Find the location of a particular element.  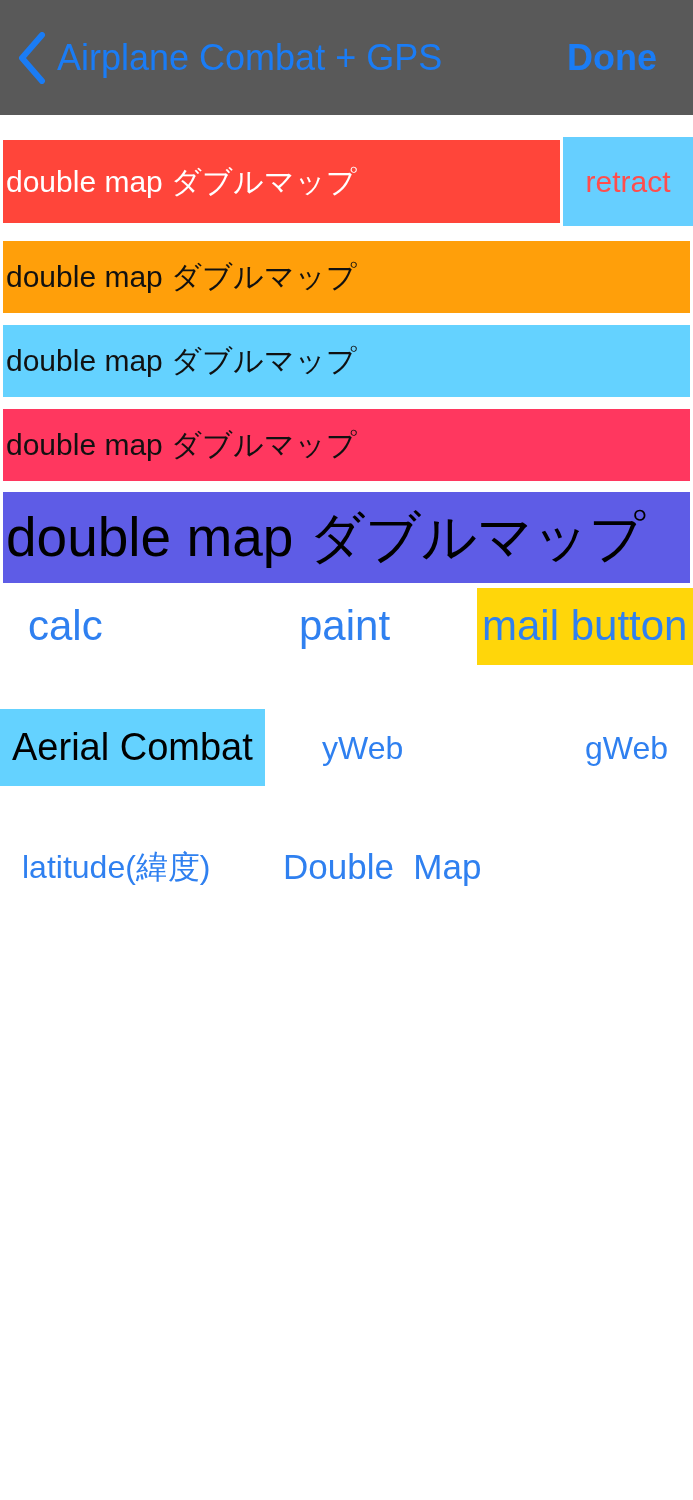

back-chevron-icon is located at coordinates (32, 57).